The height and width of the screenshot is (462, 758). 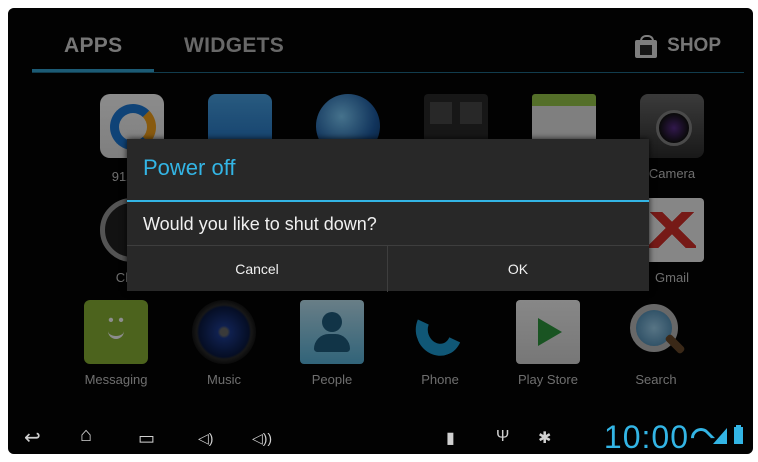 What do you see at coordinates (518, 269) in the screenshot?
I see `ok-button: OK` at bounding box center [518, 269].